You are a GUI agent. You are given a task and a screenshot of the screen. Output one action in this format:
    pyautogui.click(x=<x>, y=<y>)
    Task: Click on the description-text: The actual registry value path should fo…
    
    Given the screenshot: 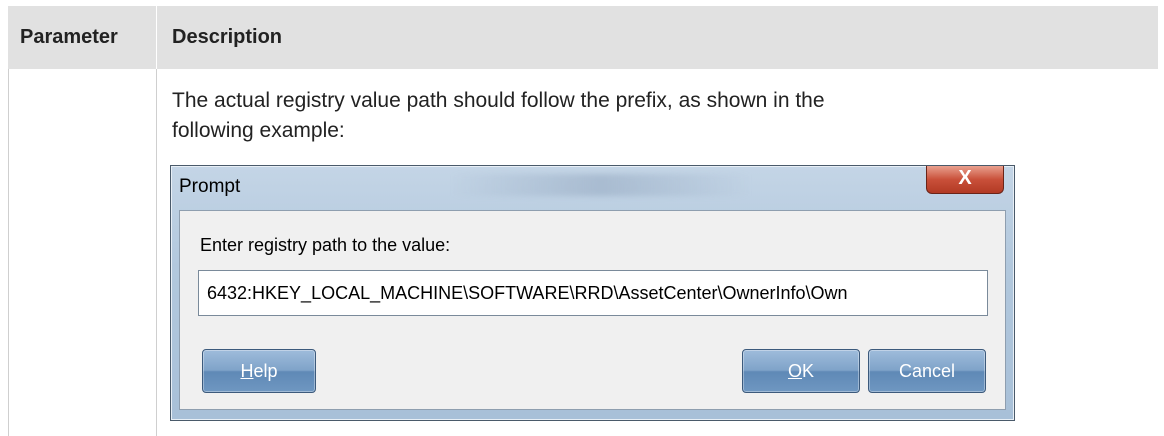 What is the action you would take?
    pyautogui.click(x=498, y=115)
    